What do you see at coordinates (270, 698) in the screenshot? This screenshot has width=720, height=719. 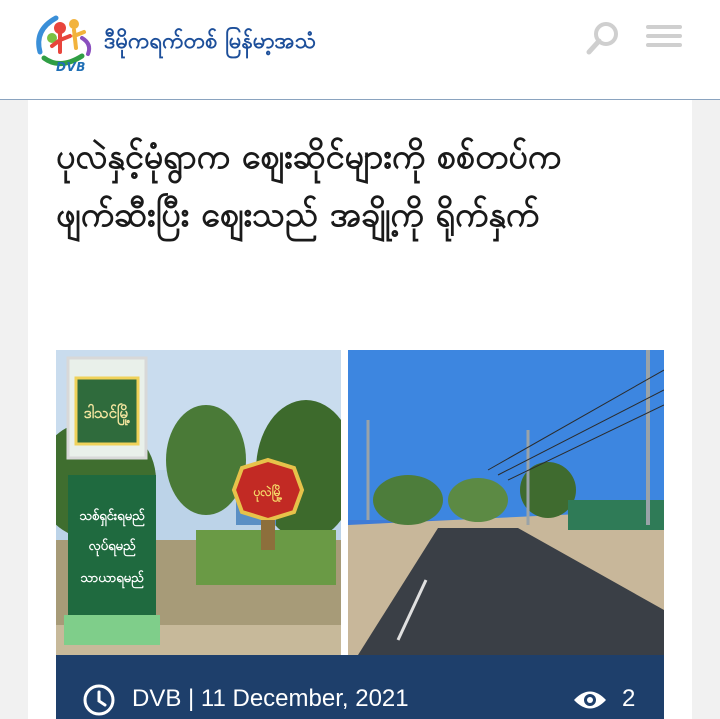 I see `author-date: DVB | 11 December, 2021` at bounding box center [270, 698].